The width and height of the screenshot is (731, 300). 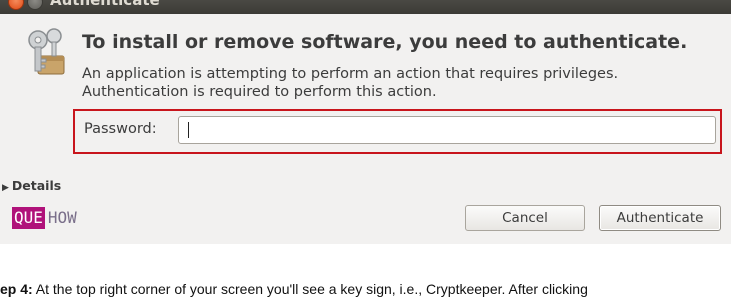 What do you see at coordinates (16, 5) in the screenshot?
I see `close-button` at bounding box center [16, 5].